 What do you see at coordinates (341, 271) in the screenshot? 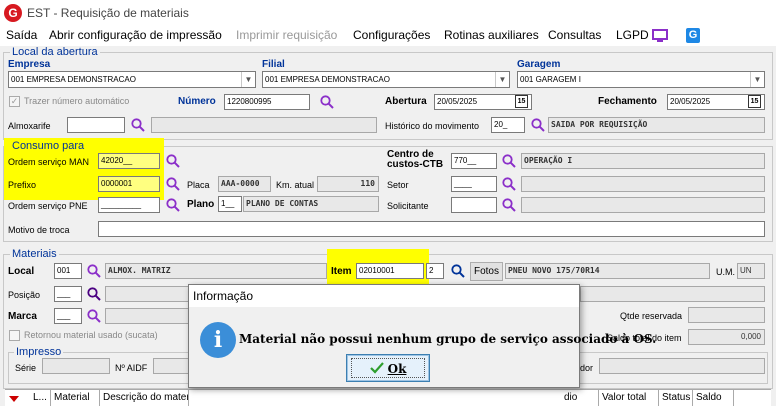
I see `item-label: Item` at bounding box center [341, 271].